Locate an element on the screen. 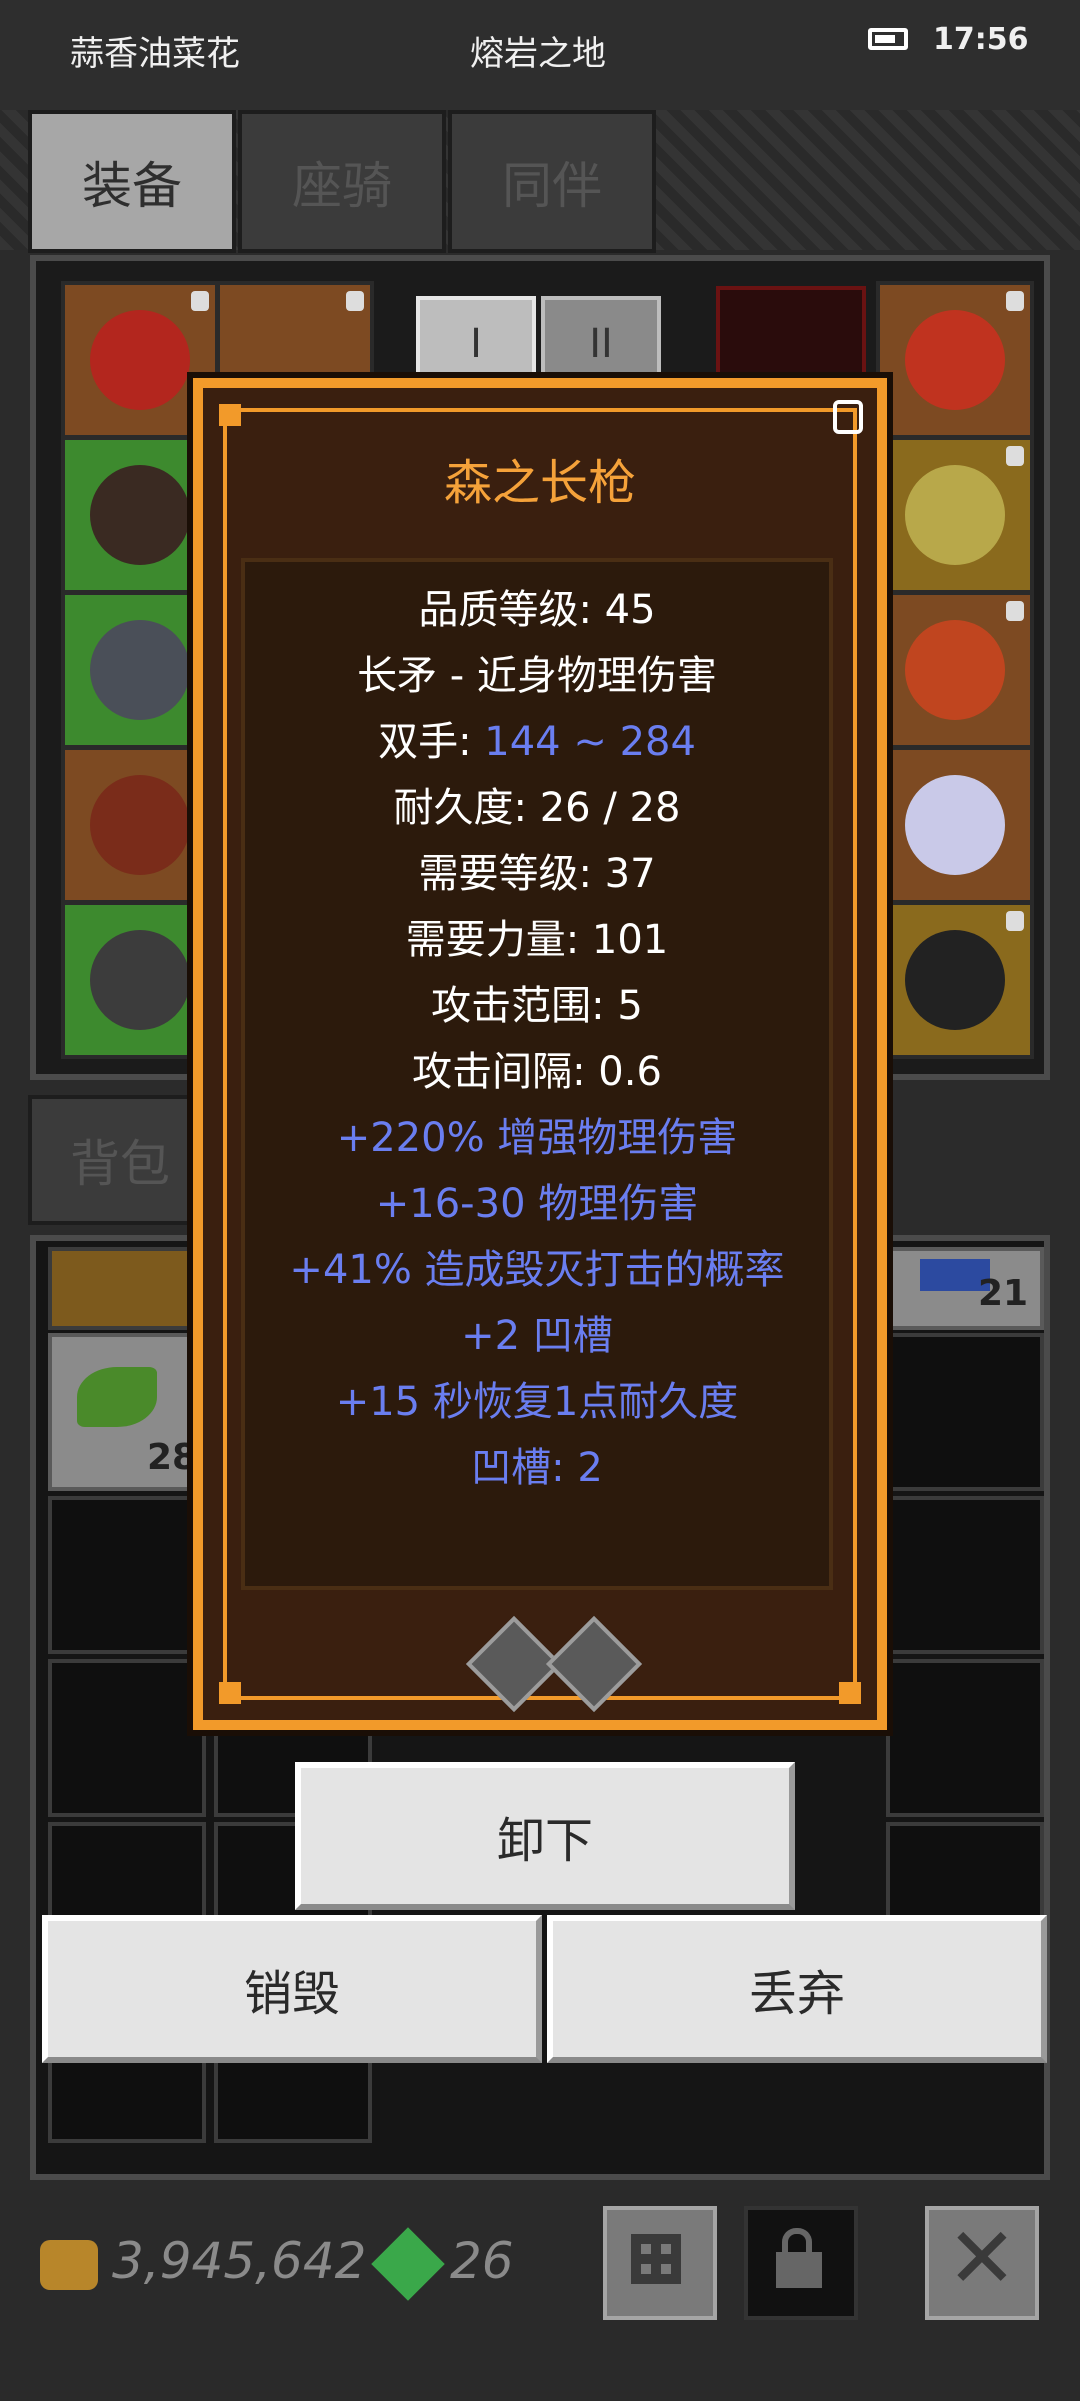  lock-shackle is located at coordinates (797, 2241).